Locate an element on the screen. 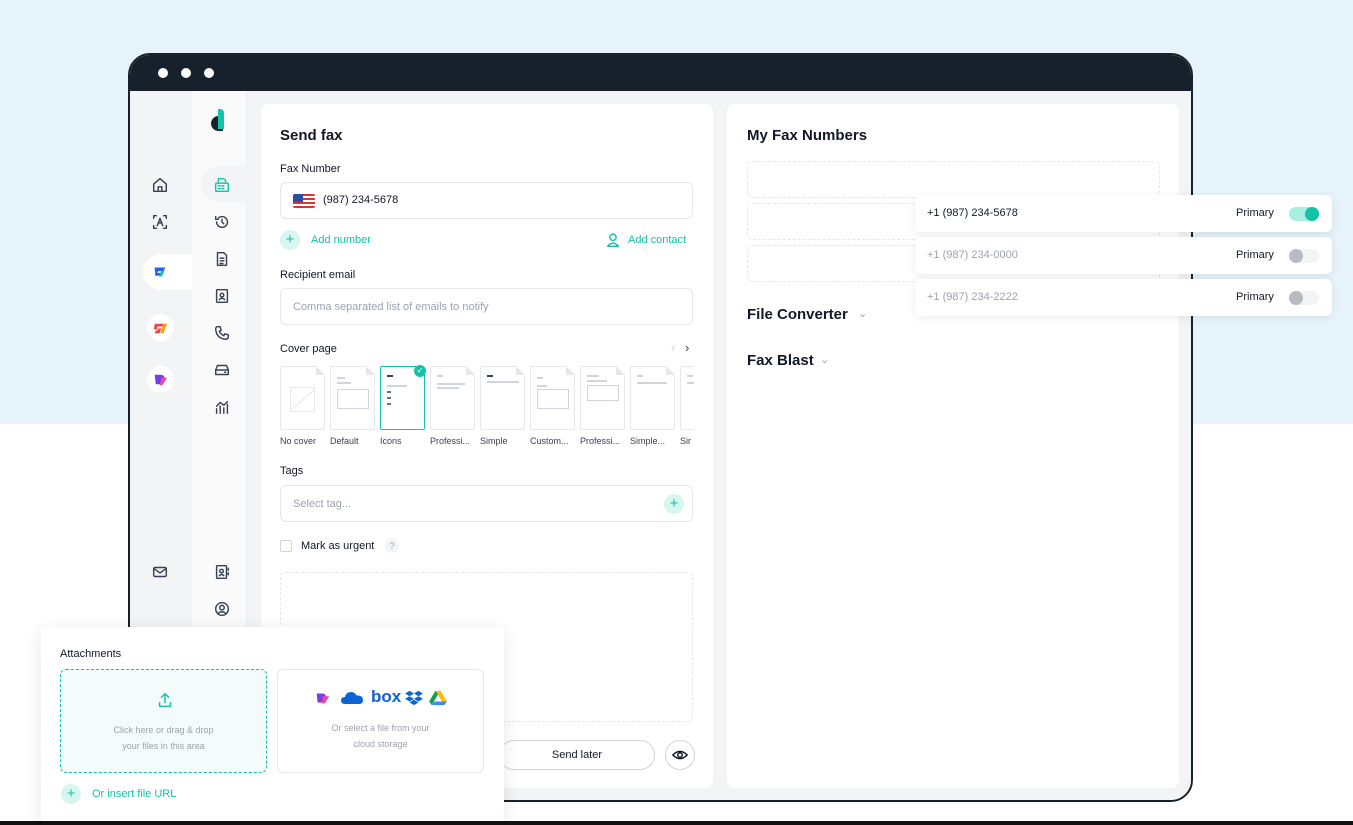  dropzone-text-line: your files in this area is located at coordinates (163, 746).